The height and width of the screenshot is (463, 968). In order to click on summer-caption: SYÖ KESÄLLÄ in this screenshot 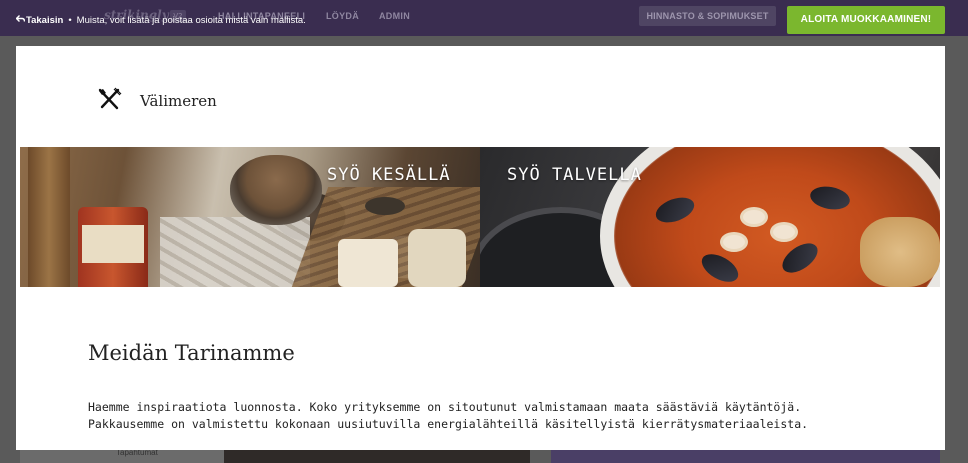, I will do `click(389, 175)`.